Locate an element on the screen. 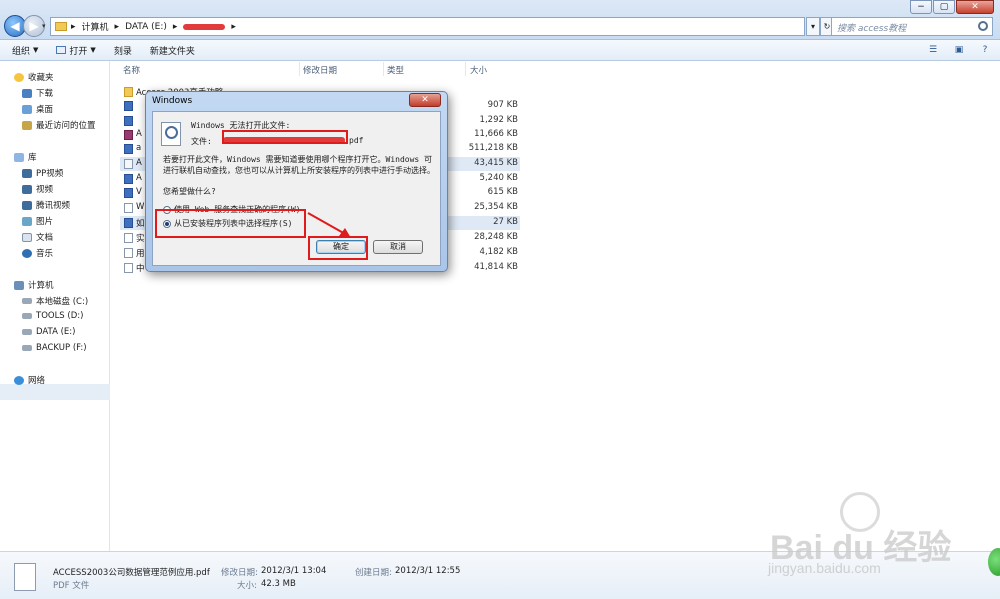  open-button: 打开 ▼ is located at coordinates (76, 50).